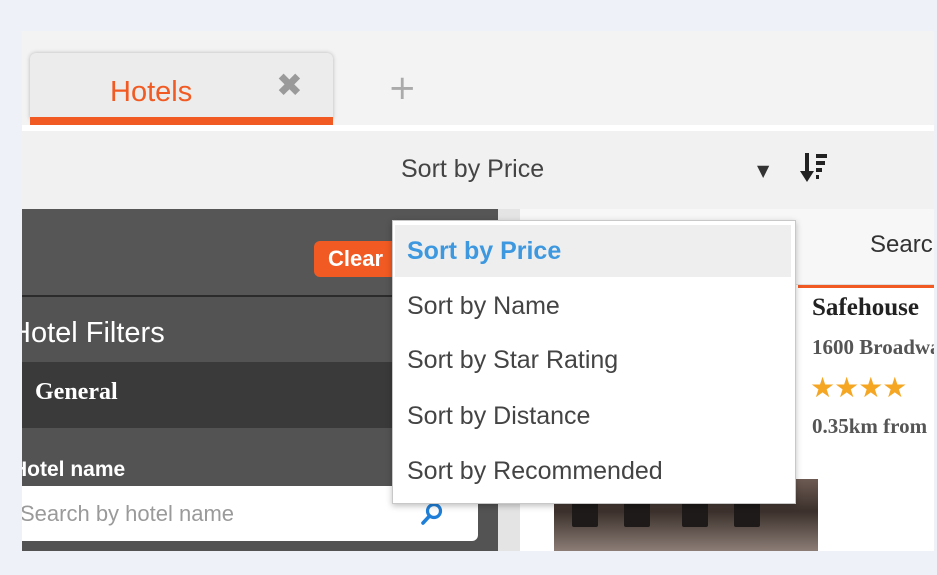  Describe the element at coordinates (289, 85) in the screenshot. I see `close-icon: ✖` at that location.